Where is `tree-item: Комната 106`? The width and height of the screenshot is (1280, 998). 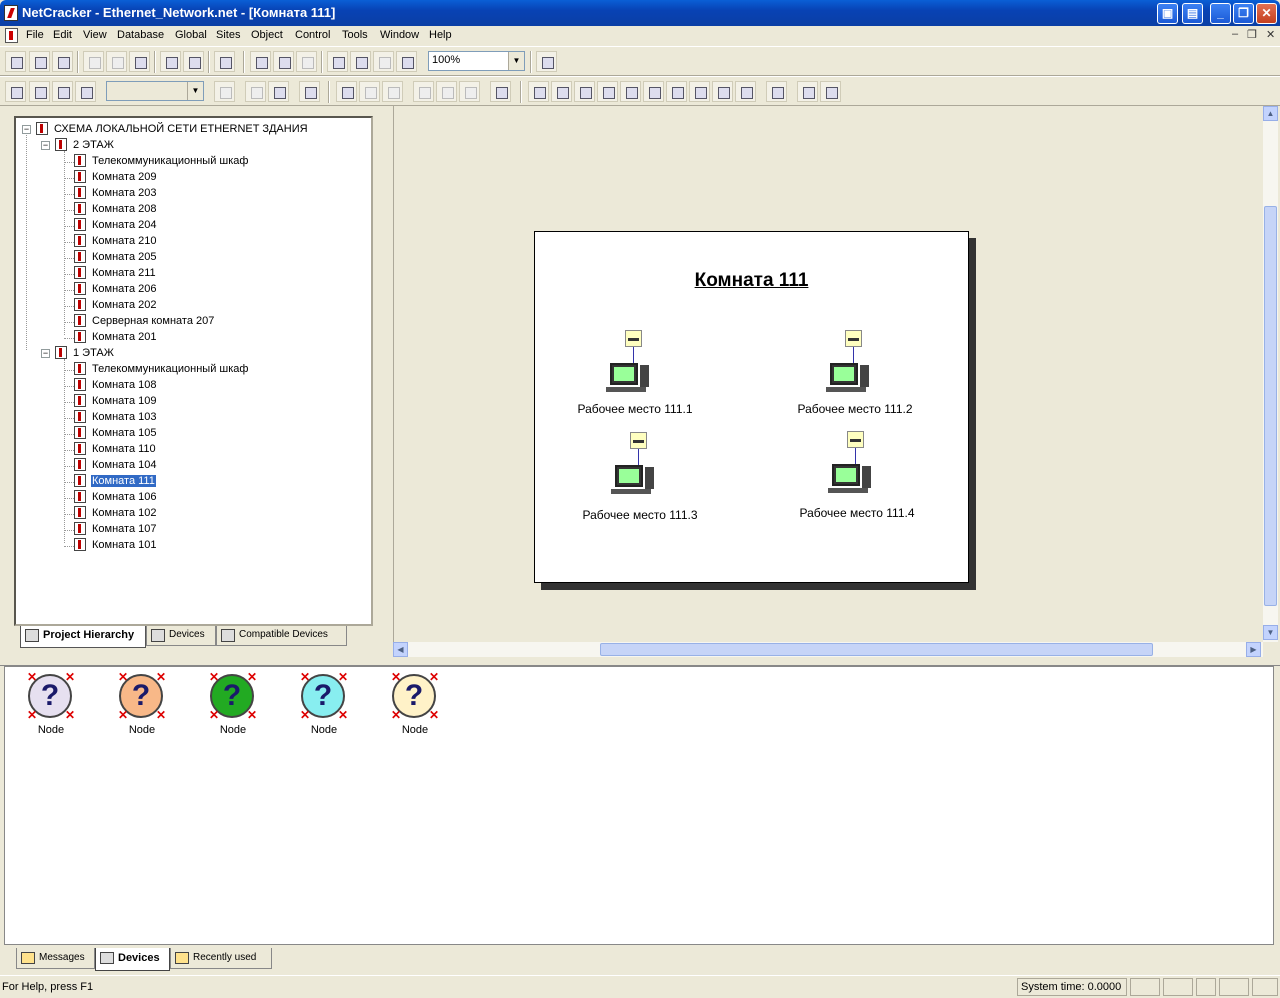
tree-item: Комната 106 is located at coordinates (115, 498).